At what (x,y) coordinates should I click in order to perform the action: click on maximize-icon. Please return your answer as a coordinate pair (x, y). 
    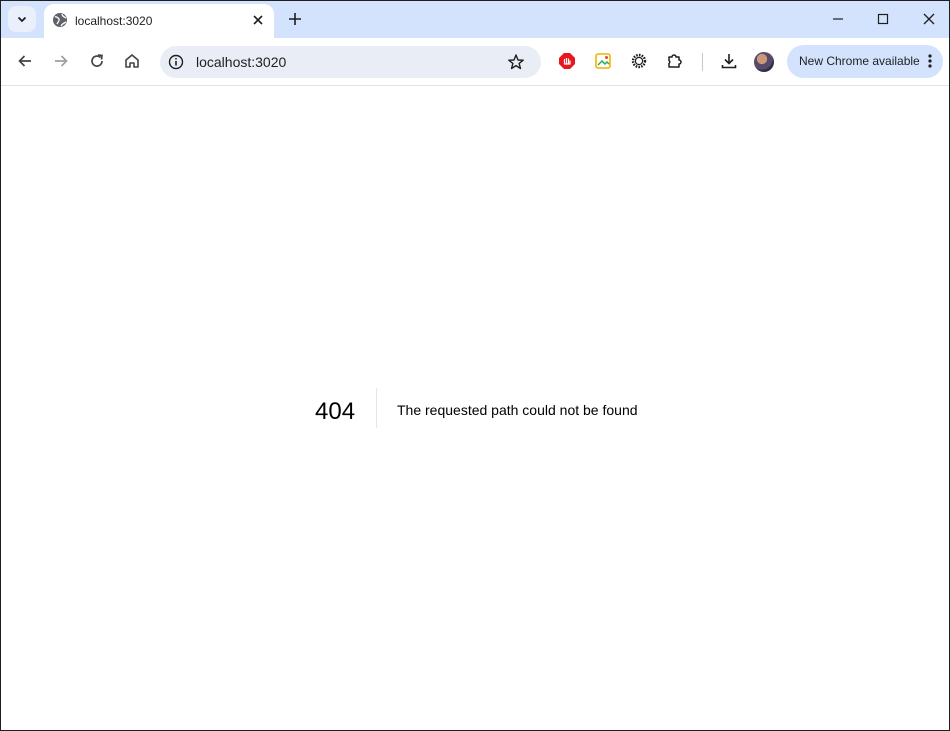
    Looking at the image, I should click on (883, 19).